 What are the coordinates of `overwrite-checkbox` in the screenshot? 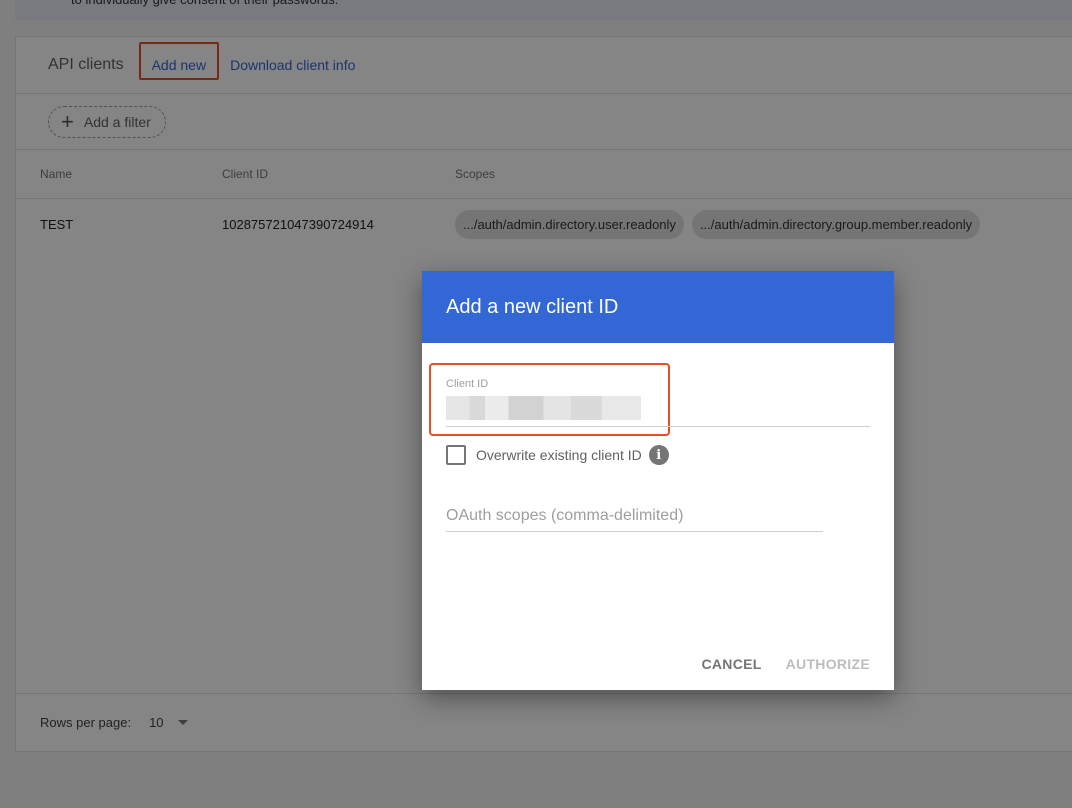 It's located at (456, 455).